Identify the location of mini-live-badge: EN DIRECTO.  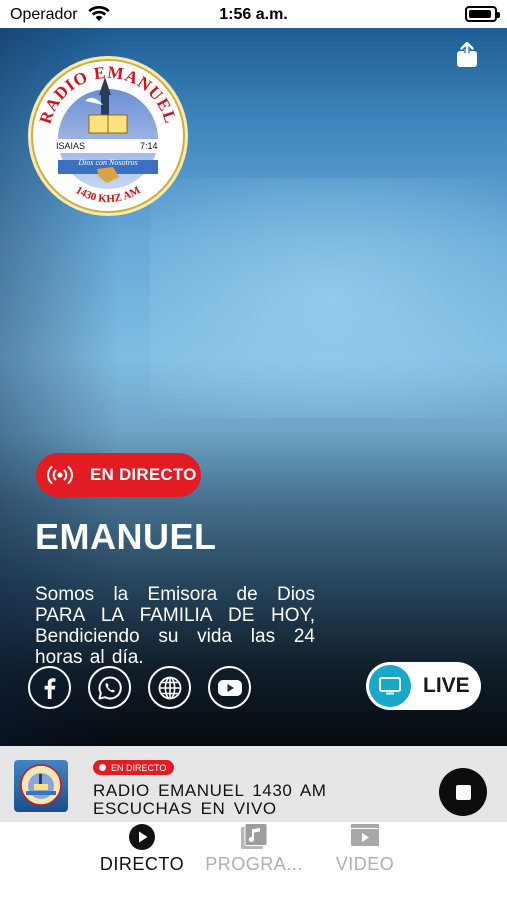
(134, 767).